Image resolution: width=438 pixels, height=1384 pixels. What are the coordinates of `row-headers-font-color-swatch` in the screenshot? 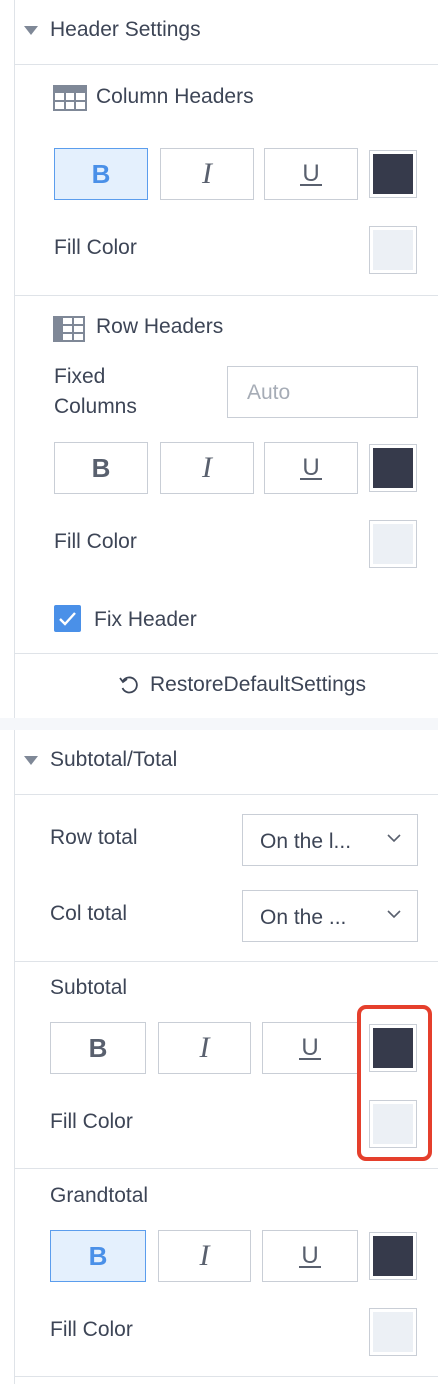 It's located at (393, 468).